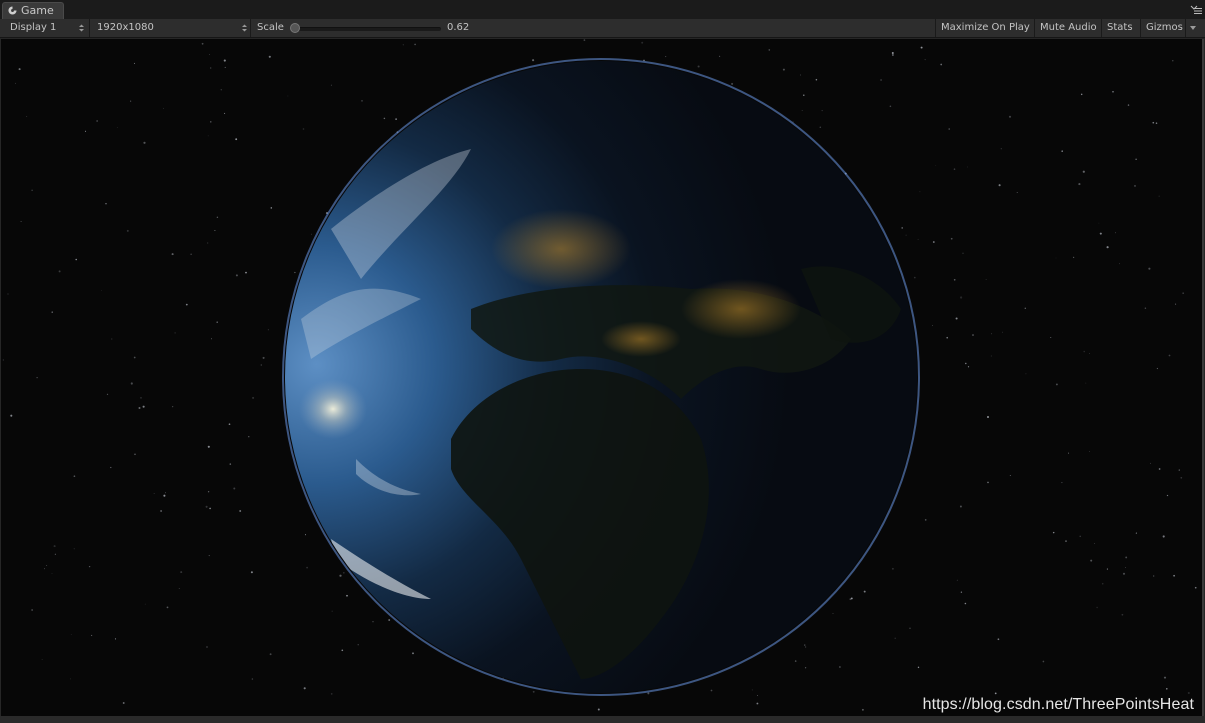  I want to click on display-select-value: Display 1, so click(33, 27).